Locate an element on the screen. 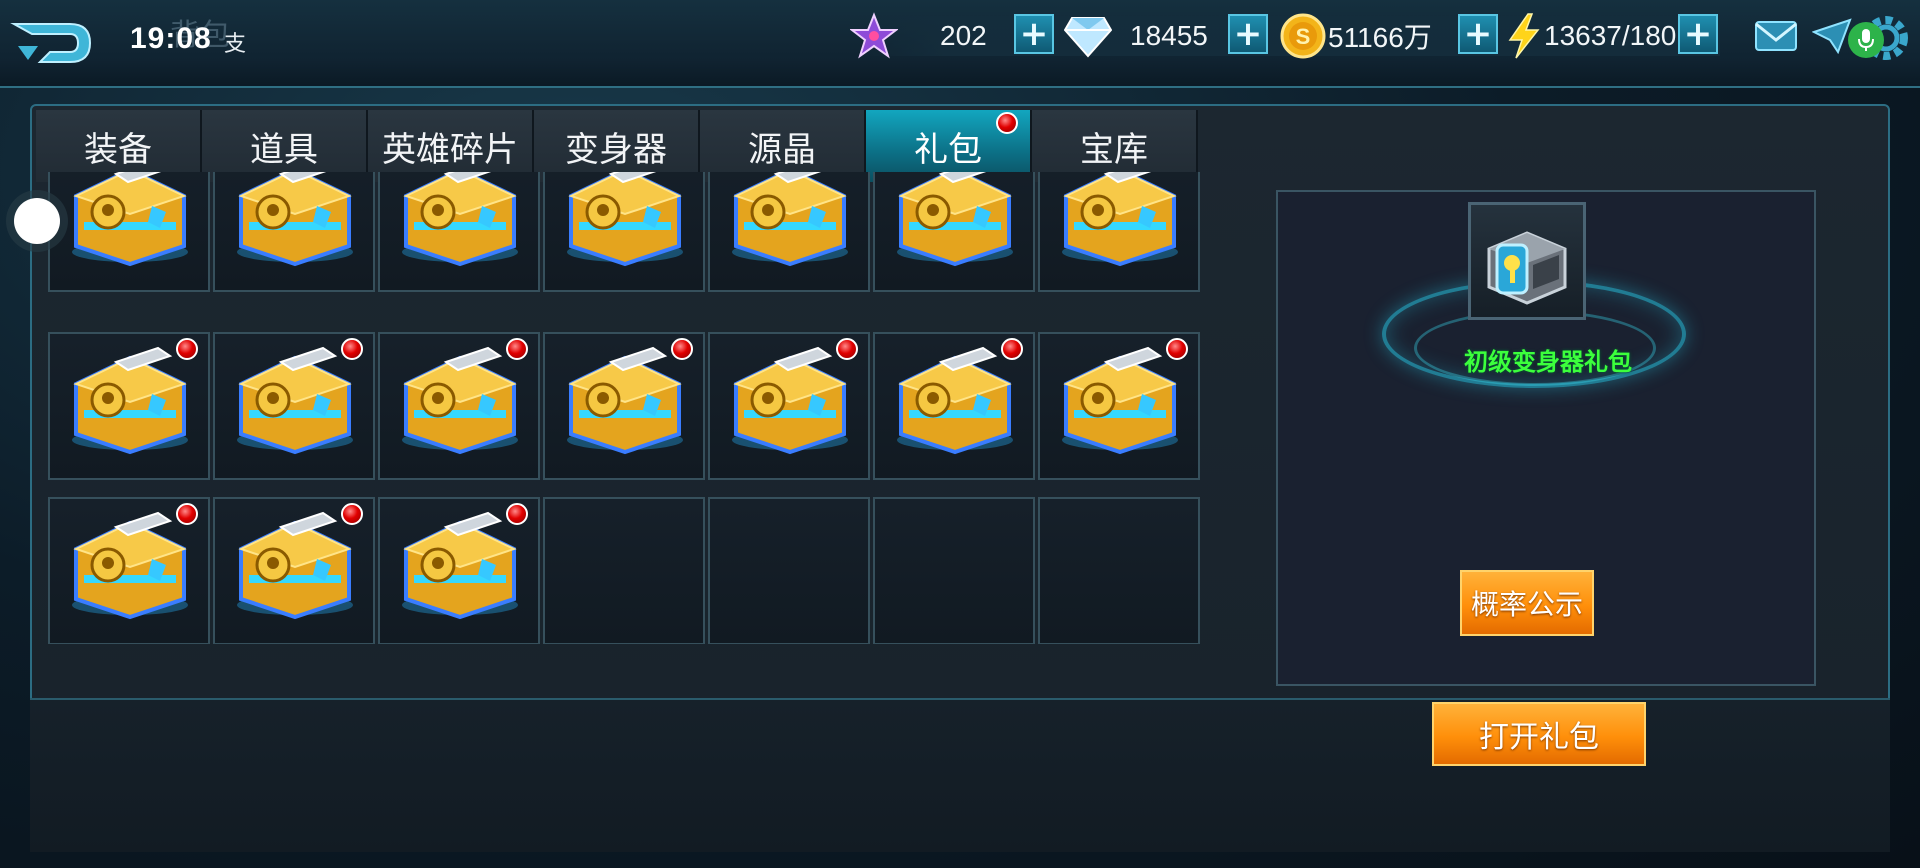 This screenshot has width=1920, height=868. star-icon is located at coordinates (874, 35).